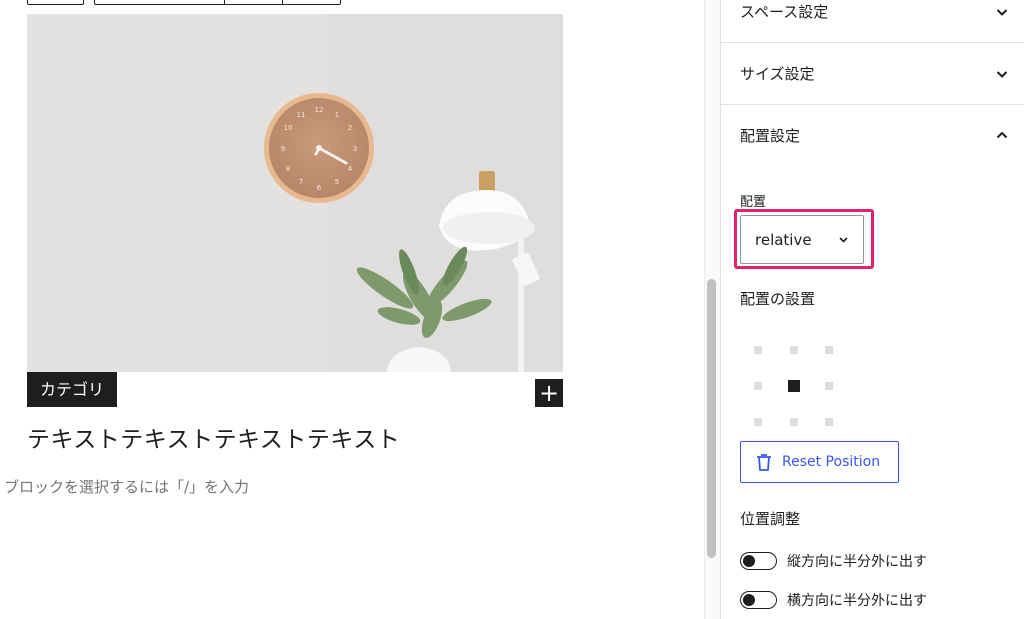  Describe the element at coordinates (764, 462) in the screenshot. I see `trash-icon` at that location.